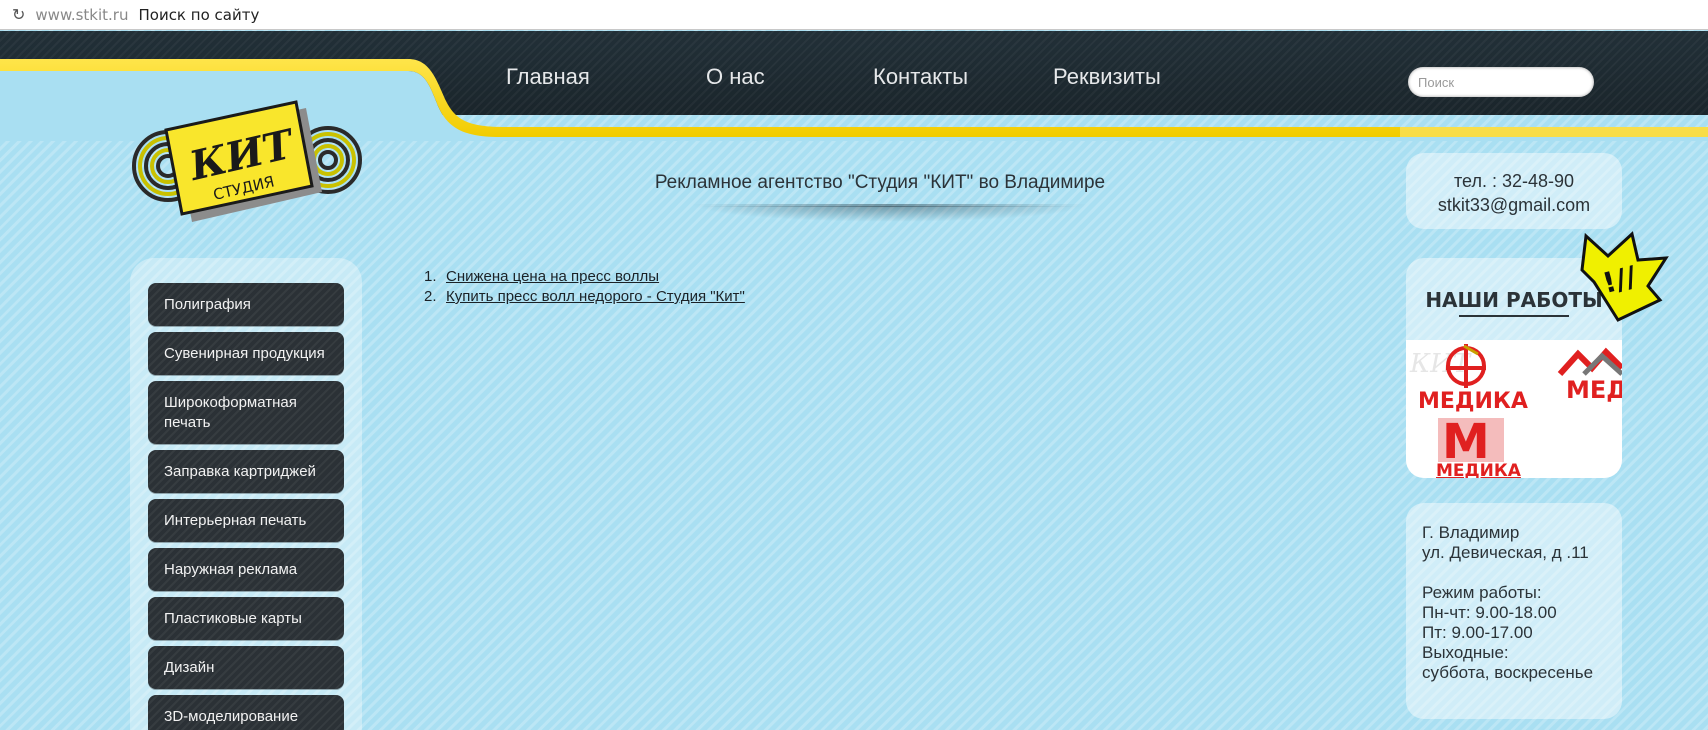 The height and width of the screenshot is (730, 1708). Describe the element at coordinates (248, 165) in the screenshot. I see `site-logo: КИТ СТУДИЯ` at that location.